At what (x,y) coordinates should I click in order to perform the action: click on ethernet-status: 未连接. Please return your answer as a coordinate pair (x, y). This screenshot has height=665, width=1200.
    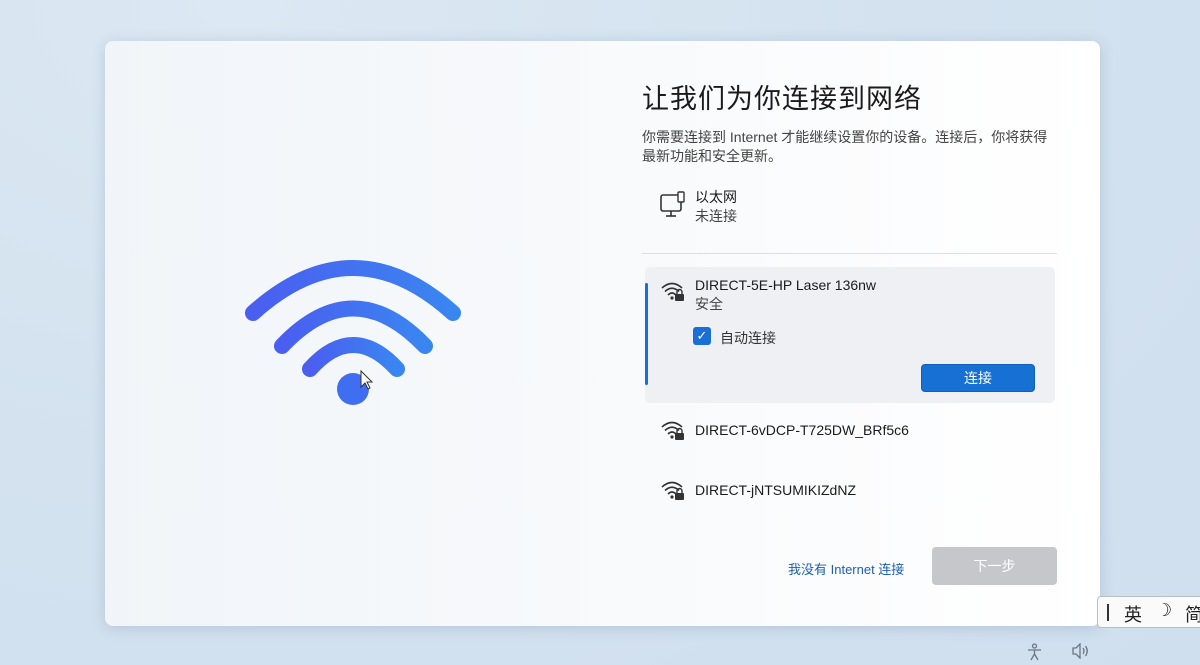
    Looking at the image, I should click on (716, 216).